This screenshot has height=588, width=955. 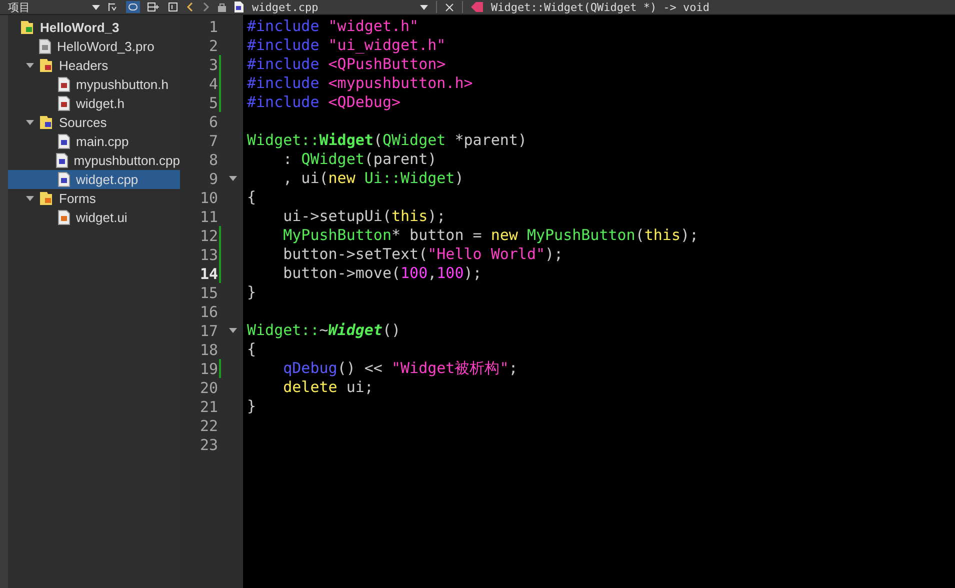 What do you see at coordinates (387, 140) in the screenshot?
I see `code-line: Widget::Widget(QWidget *parent)` at bounding box center [387, 140].